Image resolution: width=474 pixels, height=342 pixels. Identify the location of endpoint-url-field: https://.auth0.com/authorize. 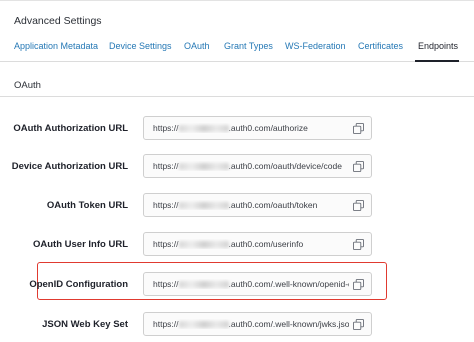
(257, 128).